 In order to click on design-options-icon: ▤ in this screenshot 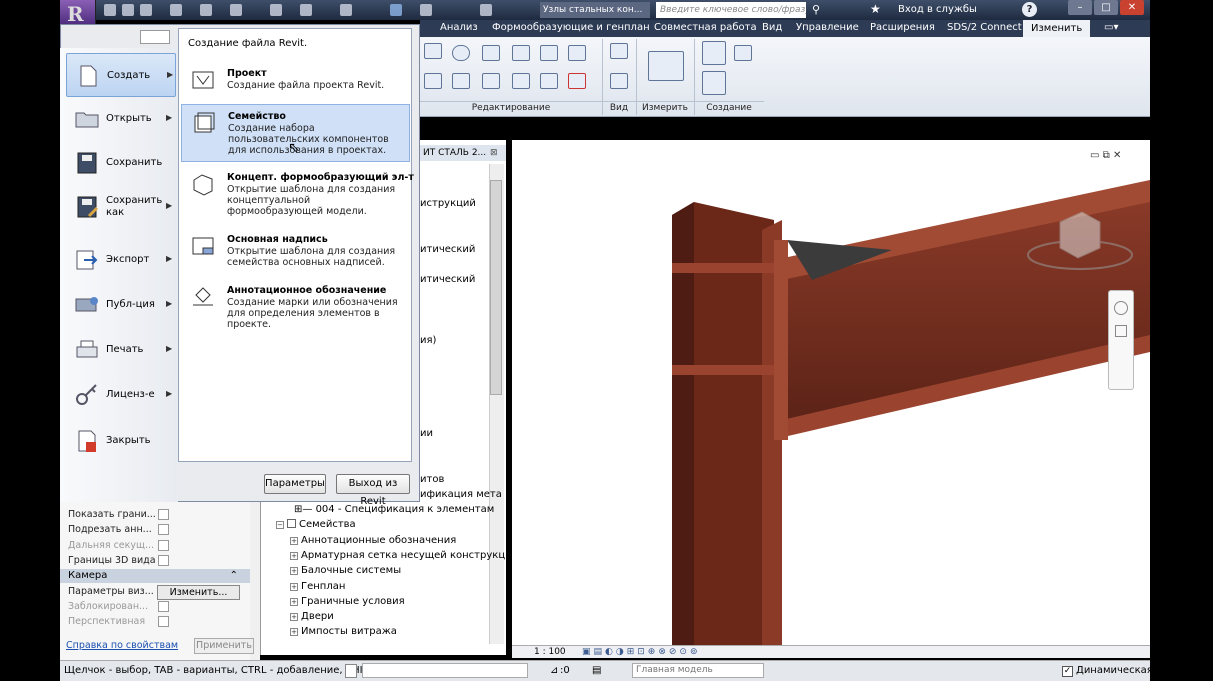, I will do `click(596, 671)`.